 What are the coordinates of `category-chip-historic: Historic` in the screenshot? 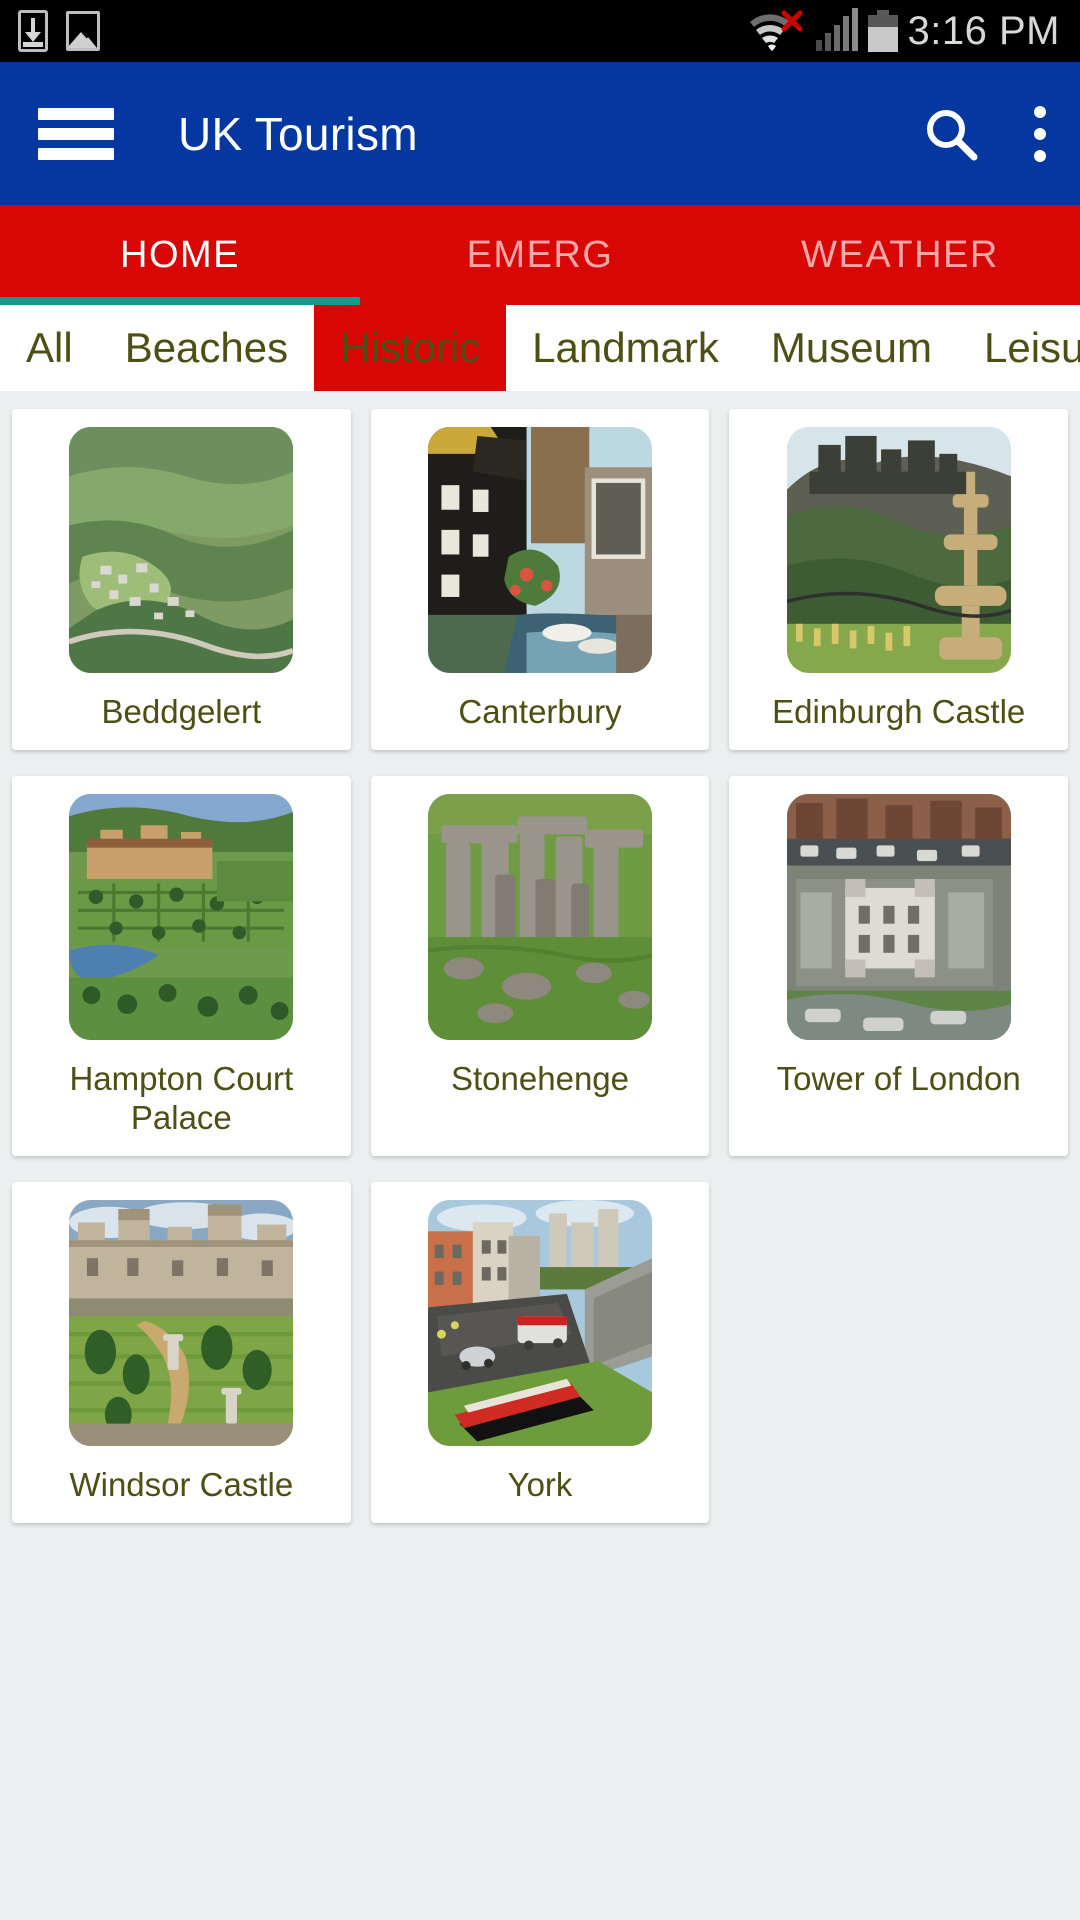 It's located at (410, 348).